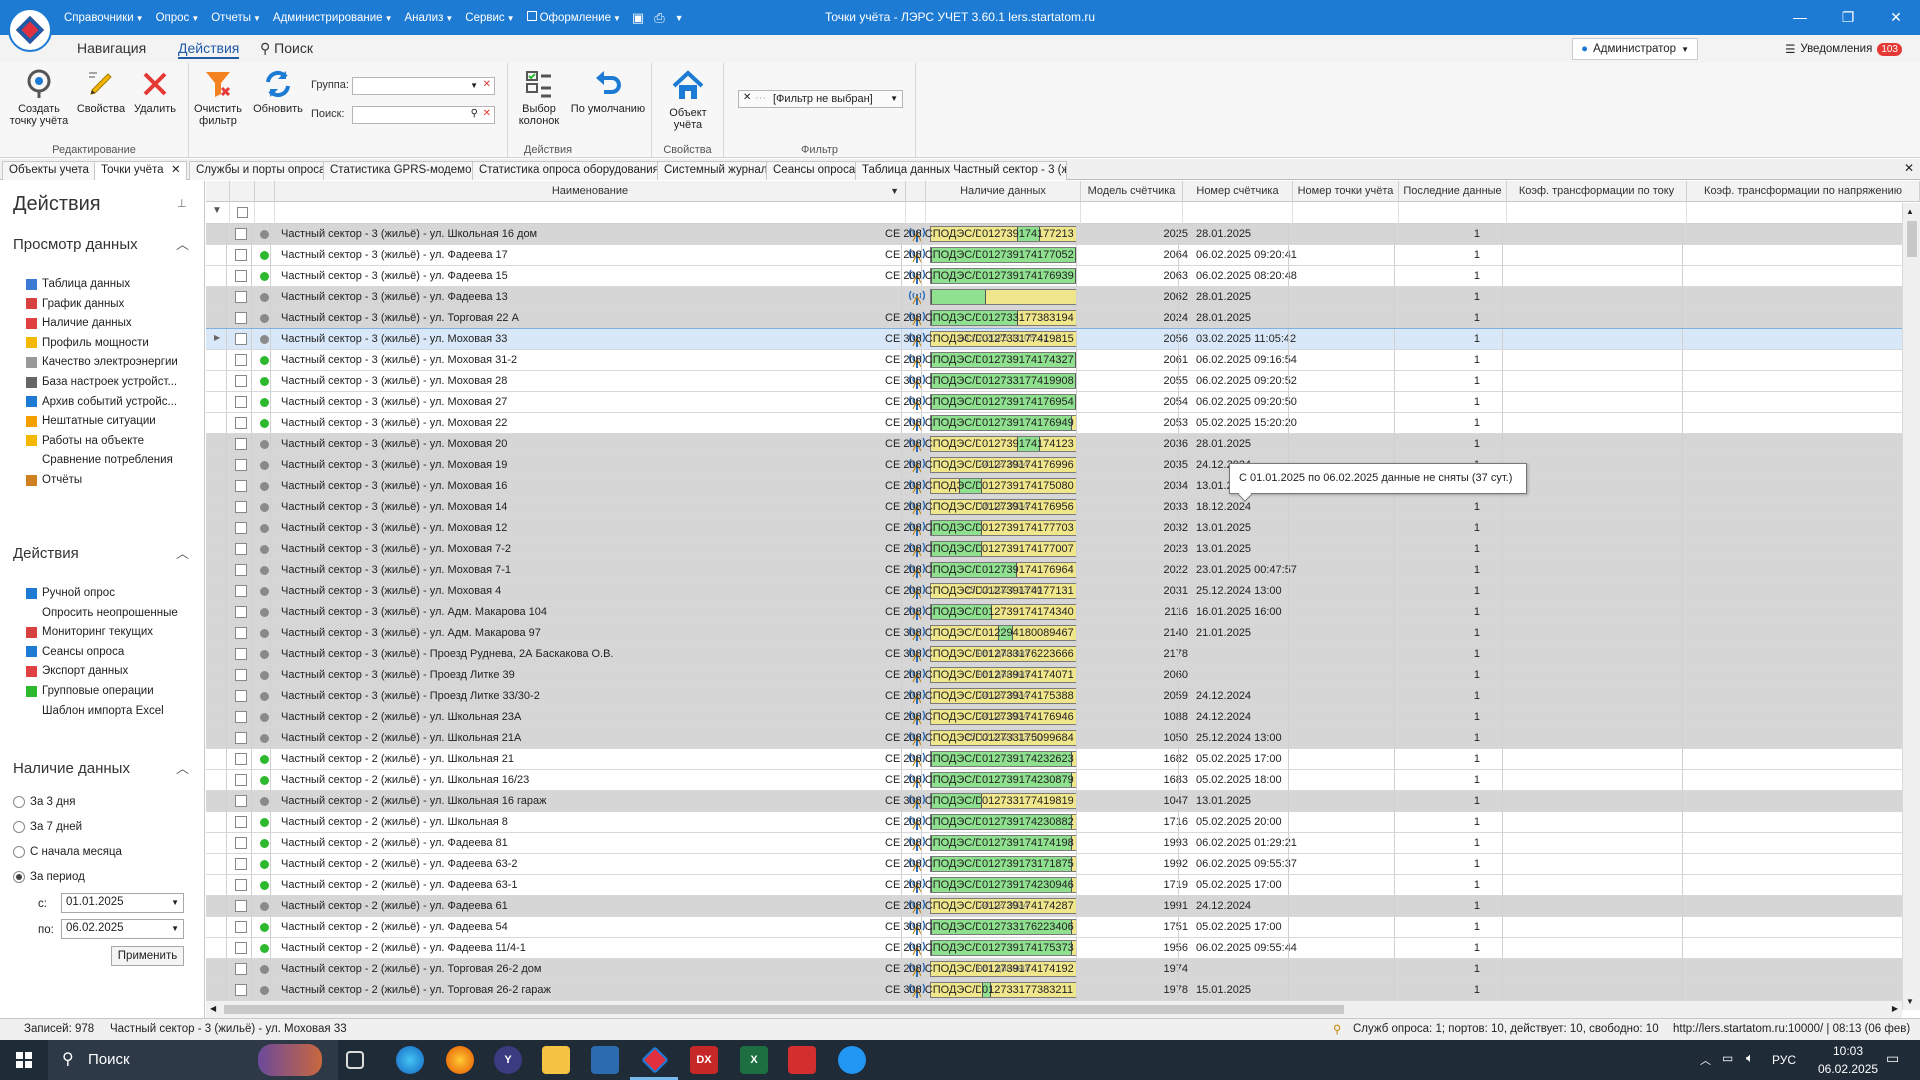 This screenshot has width=1920, height=1080. Describe the element at coordinates (278, 91) in the screenshot. I see `refresh-button: Обновить` at that location.